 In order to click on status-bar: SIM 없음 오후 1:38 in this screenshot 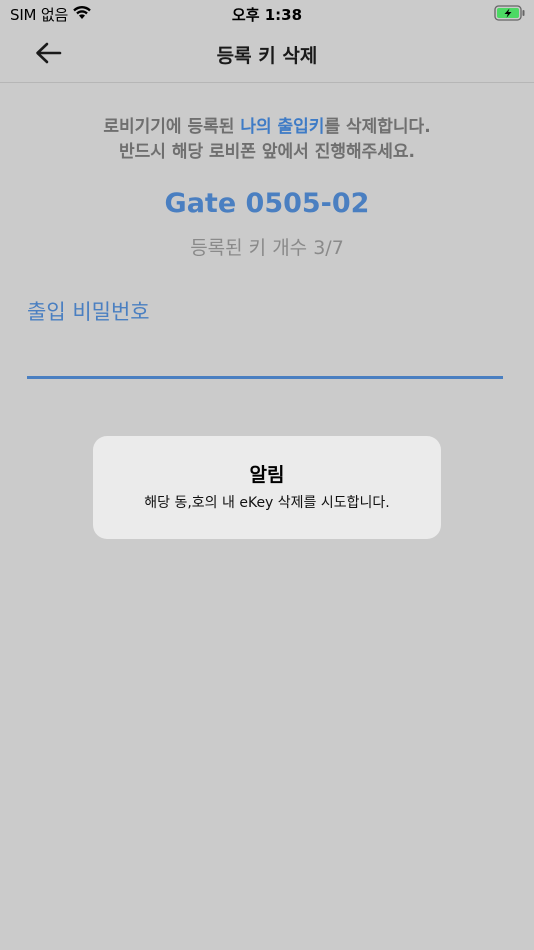, I will do `click(267, 14)`.